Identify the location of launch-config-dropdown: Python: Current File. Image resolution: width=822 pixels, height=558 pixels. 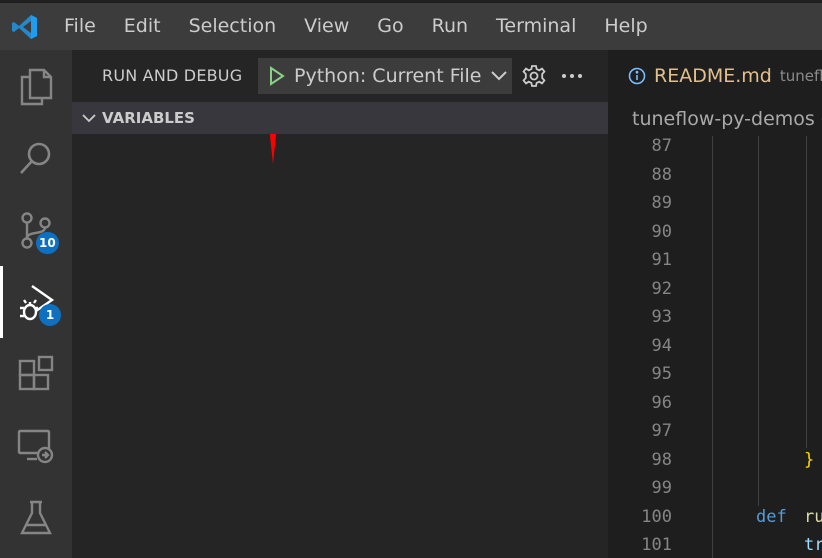
(385, 76).